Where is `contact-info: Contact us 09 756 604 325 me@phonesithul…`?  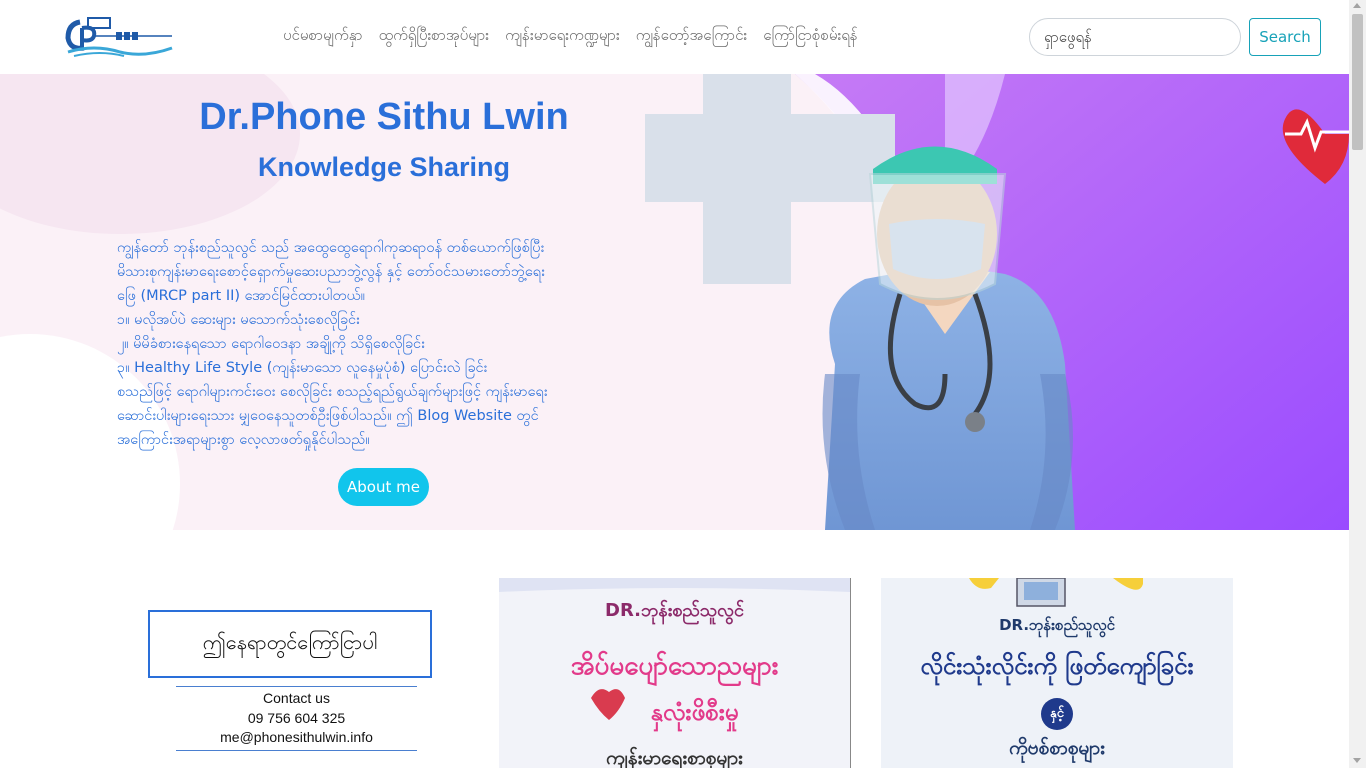 contact-info: Contact us 09 756 604 325 me@phonesithul… is located at coordinates (296, 718).